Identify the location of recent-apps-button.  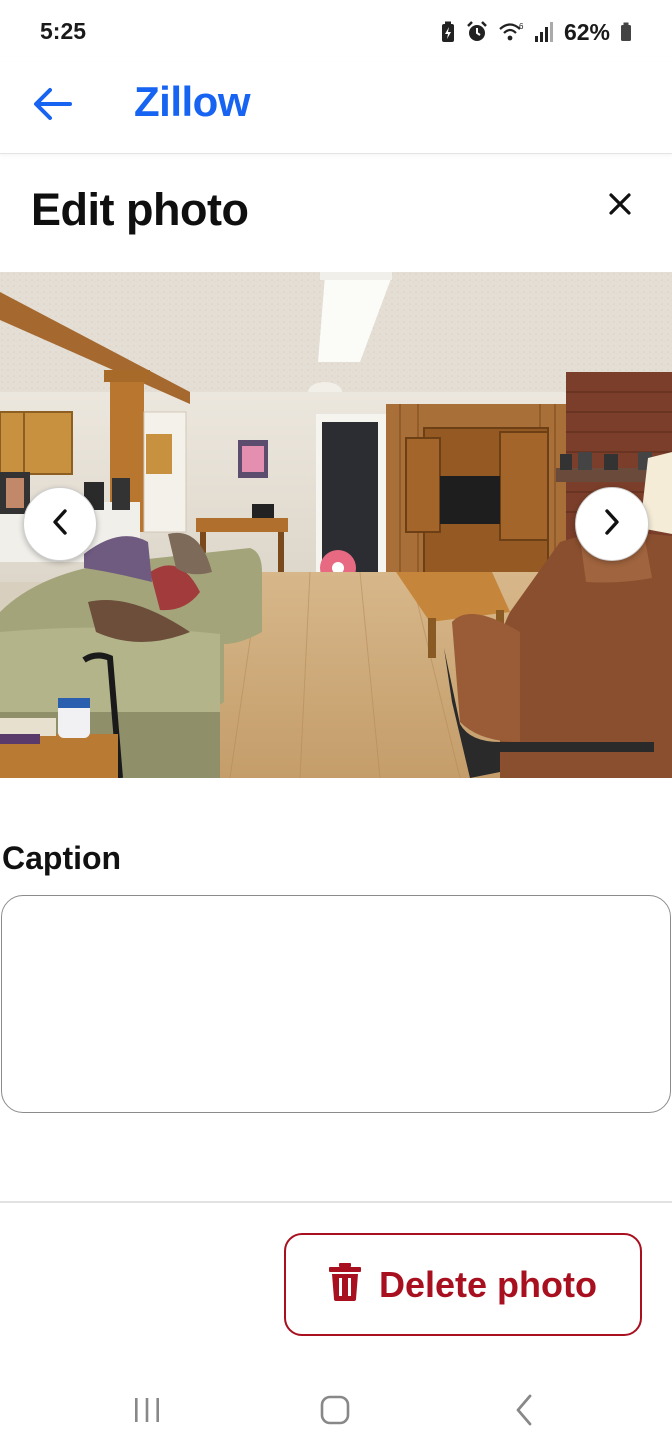
(147, 1412).